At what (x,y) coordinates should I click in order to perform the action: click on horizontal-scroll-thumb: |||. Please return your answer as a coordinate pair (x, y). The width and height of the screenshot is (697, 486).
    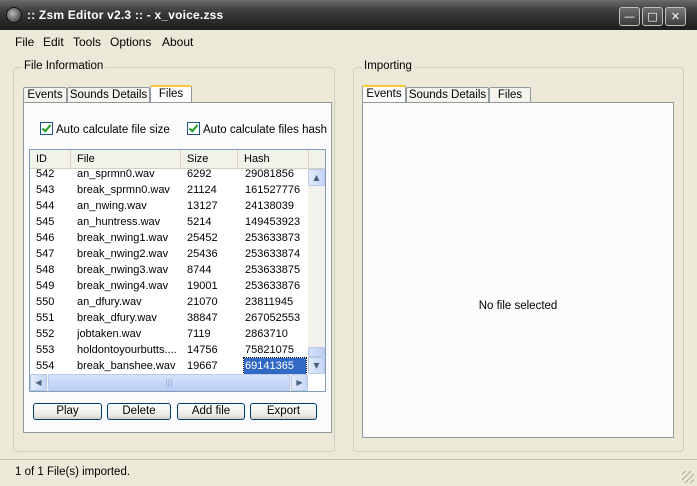
    Looking at the image, I should click on (169, 382).